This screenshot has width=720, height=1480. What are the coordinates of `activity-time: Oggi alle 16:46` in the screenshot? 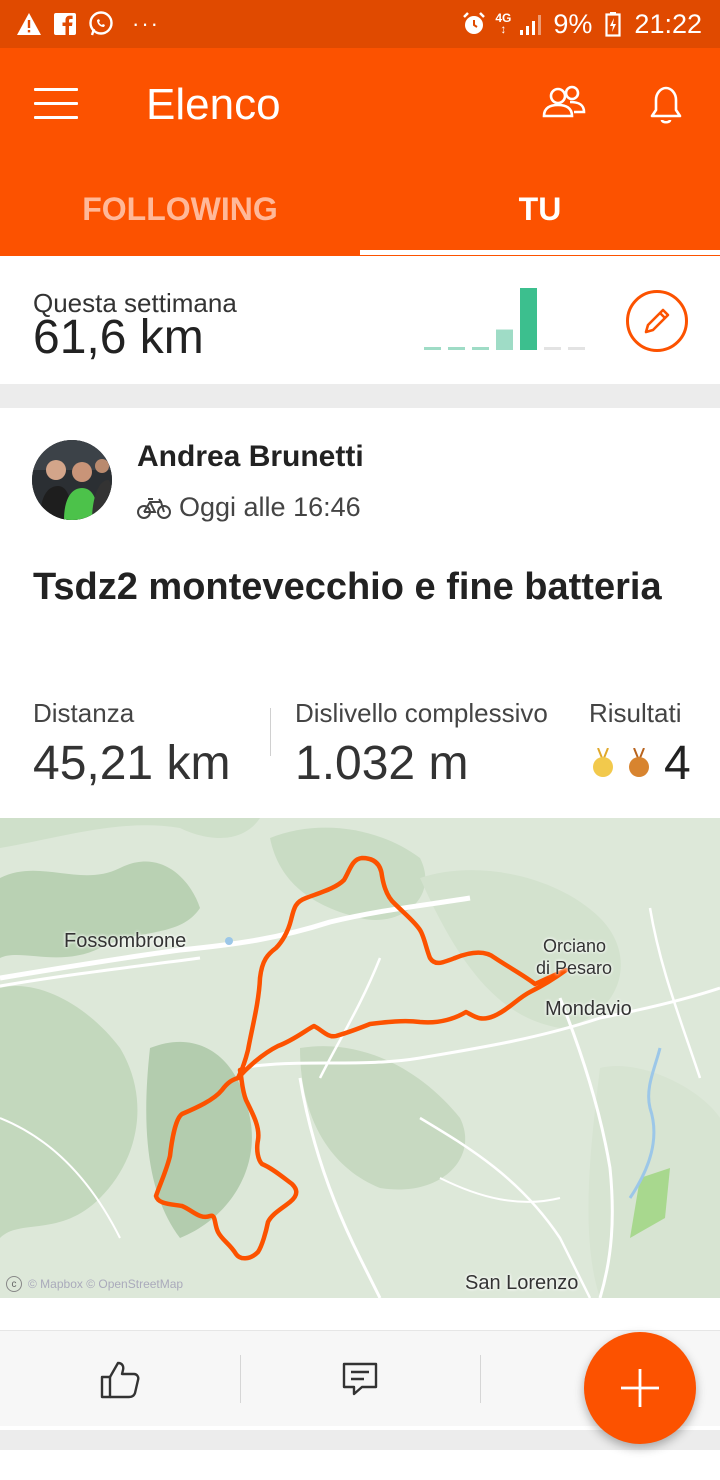 It's located at (270, 507).